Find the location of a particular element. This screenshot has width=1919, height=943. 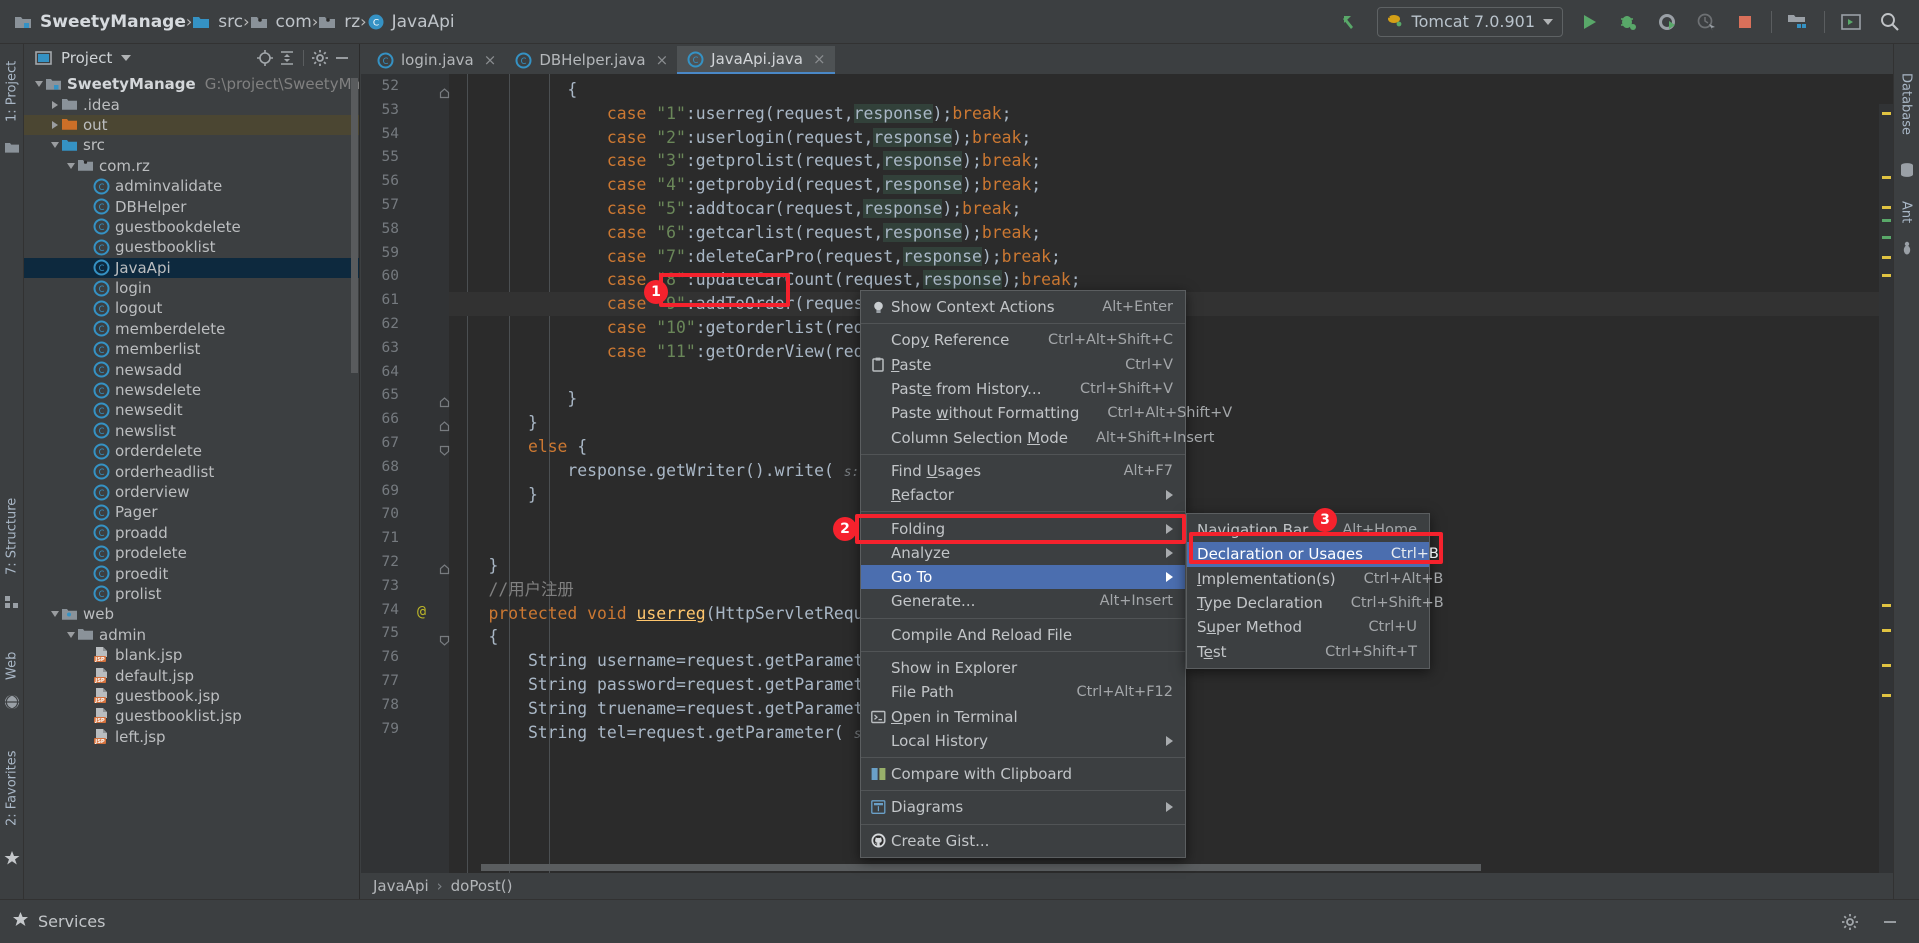

tool-window-database: Database is located at coordinates (1906, 104).